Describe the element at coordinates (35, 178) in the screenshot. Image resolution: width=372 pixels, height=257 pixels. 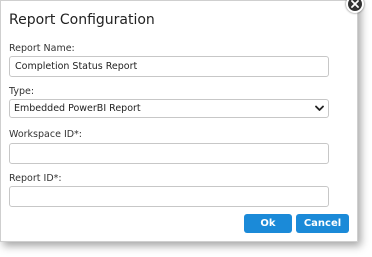
I see `report-id-label: Report ID*:` at that location.